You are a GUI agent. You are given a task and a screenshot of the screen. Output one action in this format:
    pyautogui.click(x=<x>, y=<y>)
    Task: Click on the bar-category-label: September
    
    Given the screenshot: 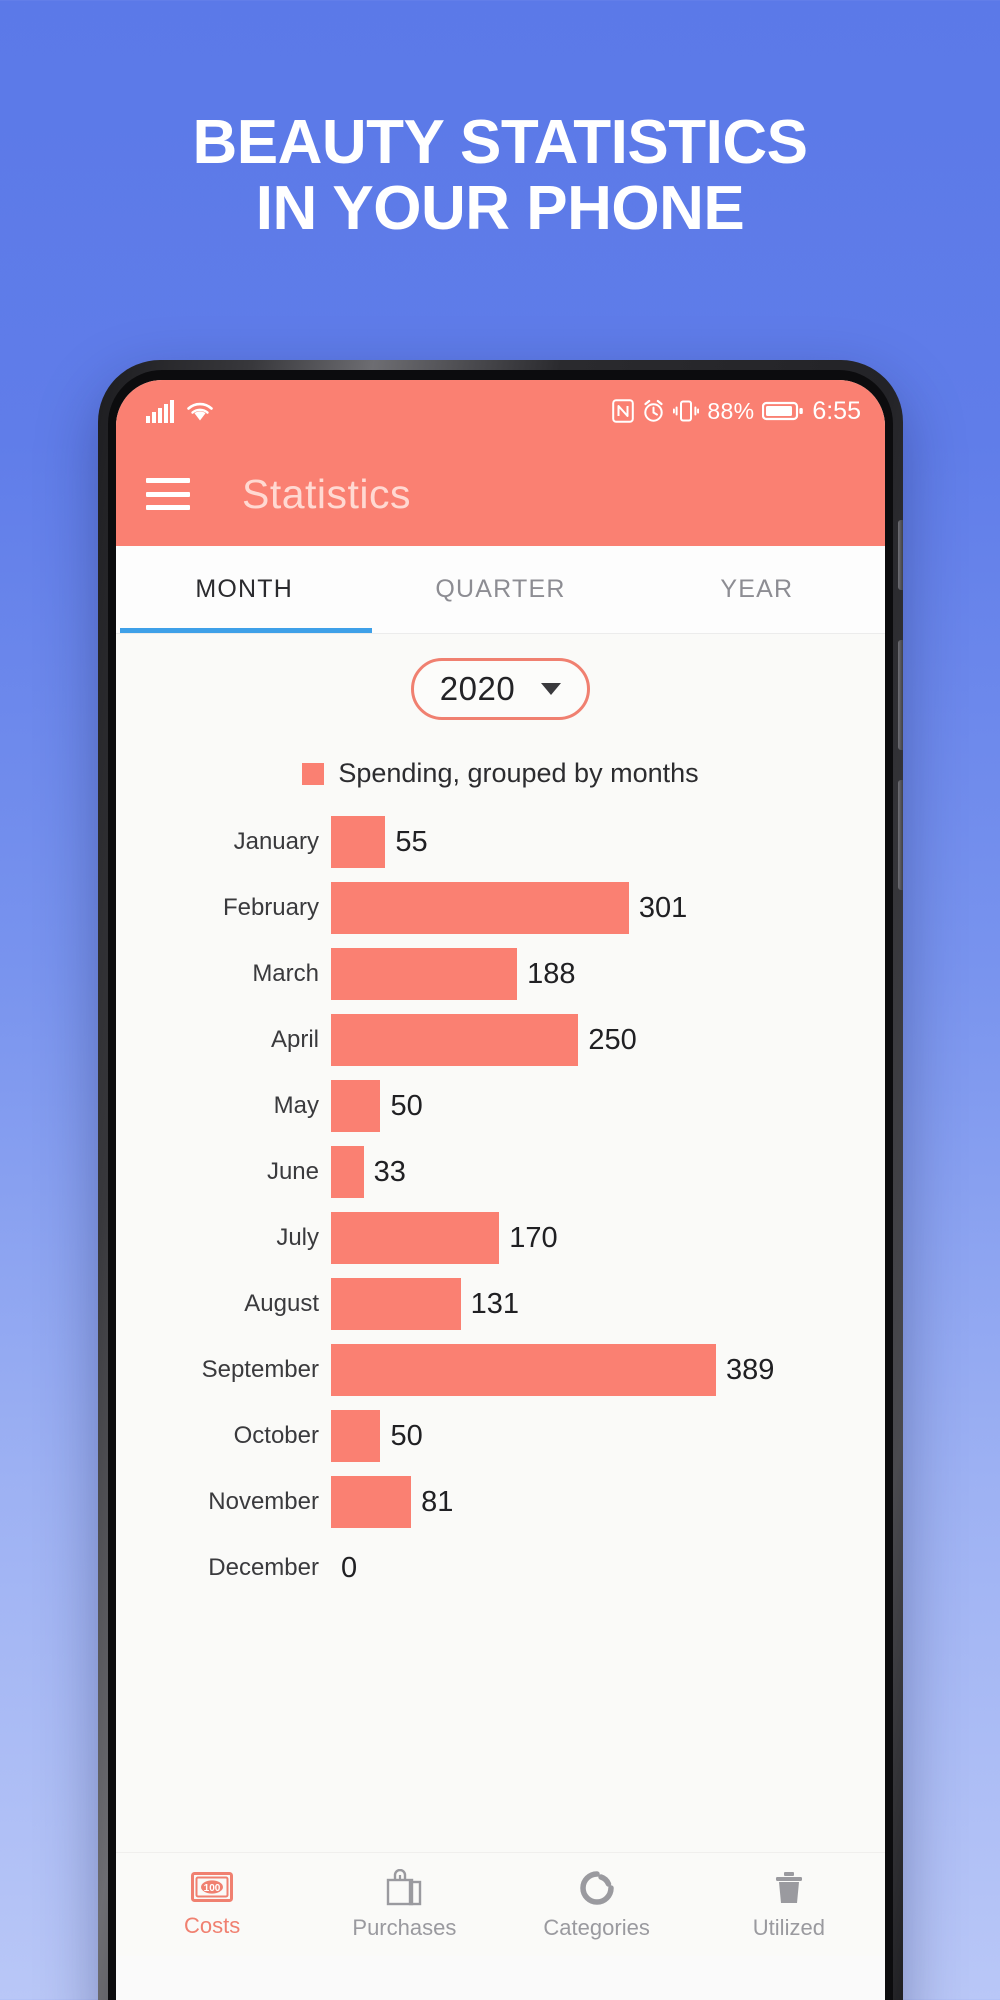 What is the action you would take?
    pyautogui.click(x=260, y=1369)
    